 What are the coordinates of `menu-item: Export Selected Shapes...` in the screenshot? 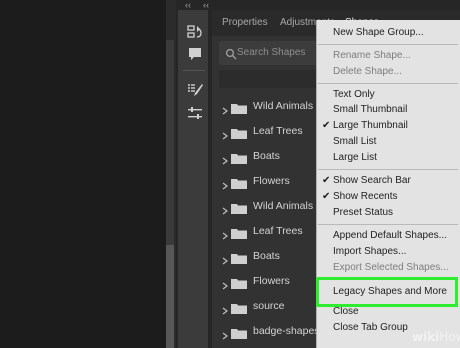 It's located at (391, 267).